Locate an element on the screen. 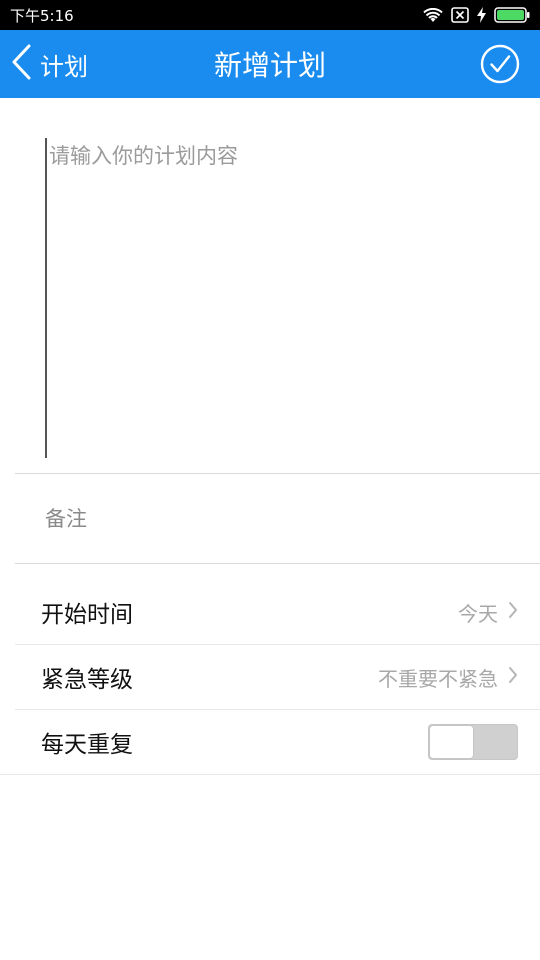  repeat-daily-row: 每天重复 is located at coordinates (270, 742).